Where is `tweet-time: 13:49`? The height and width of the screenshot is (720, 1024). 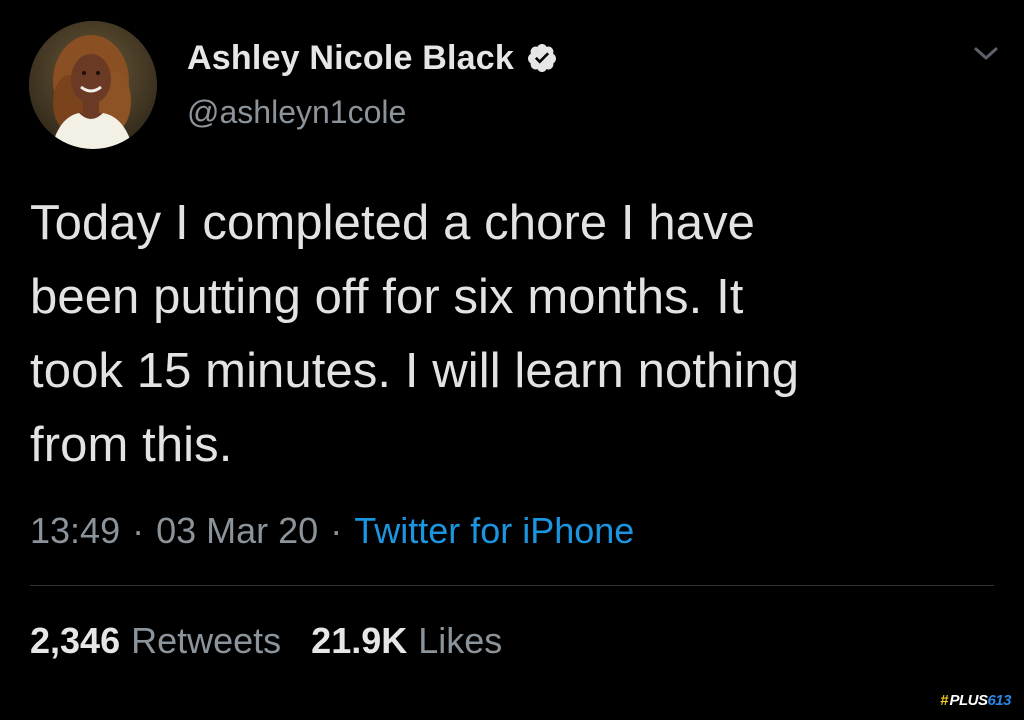 tweet-time: 13:49 is located at coordinates (75, 531).